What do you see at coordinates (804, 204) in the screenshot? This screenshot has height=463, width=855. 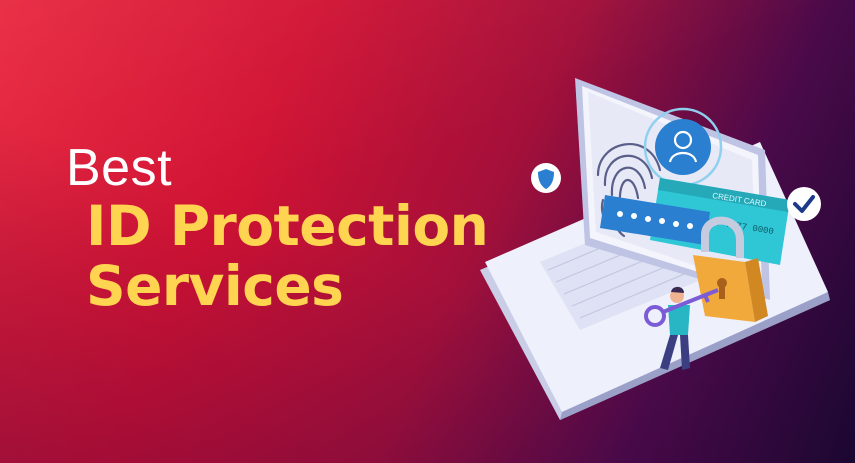 I see `checkmark-badge-icon` at bounding box center [804, 204].